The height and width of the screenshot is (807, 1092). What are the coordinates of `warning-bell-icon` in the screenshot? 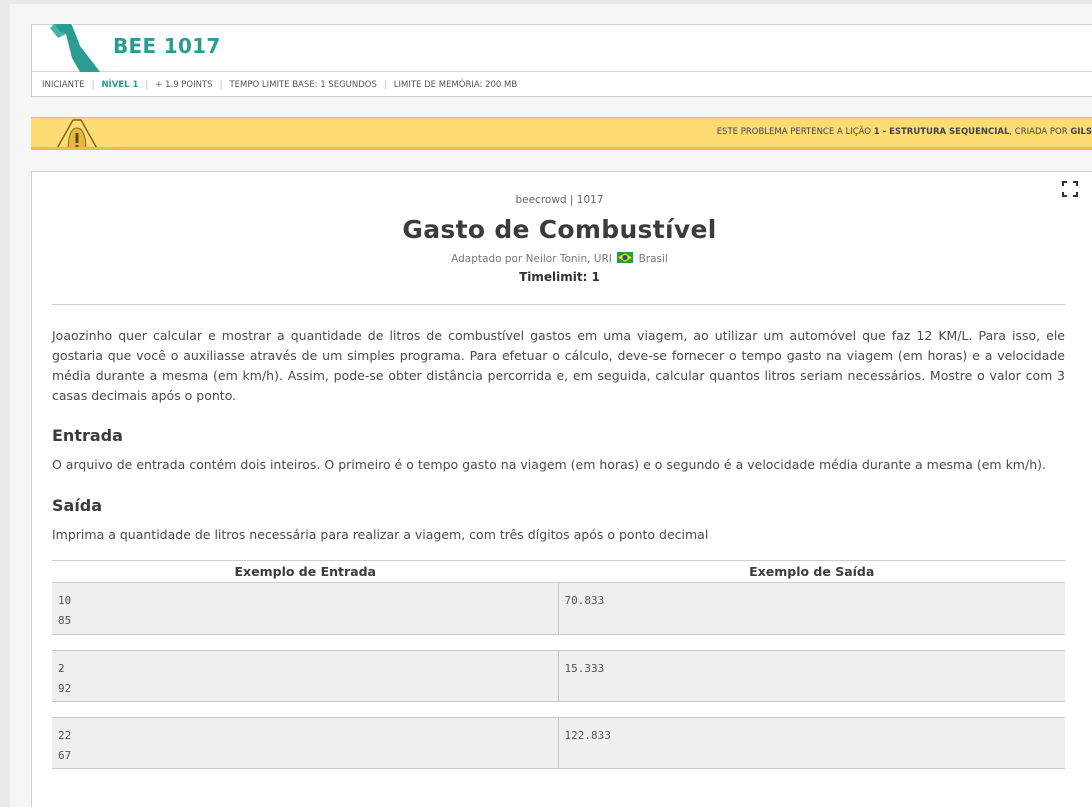 It's located at (77, 133).